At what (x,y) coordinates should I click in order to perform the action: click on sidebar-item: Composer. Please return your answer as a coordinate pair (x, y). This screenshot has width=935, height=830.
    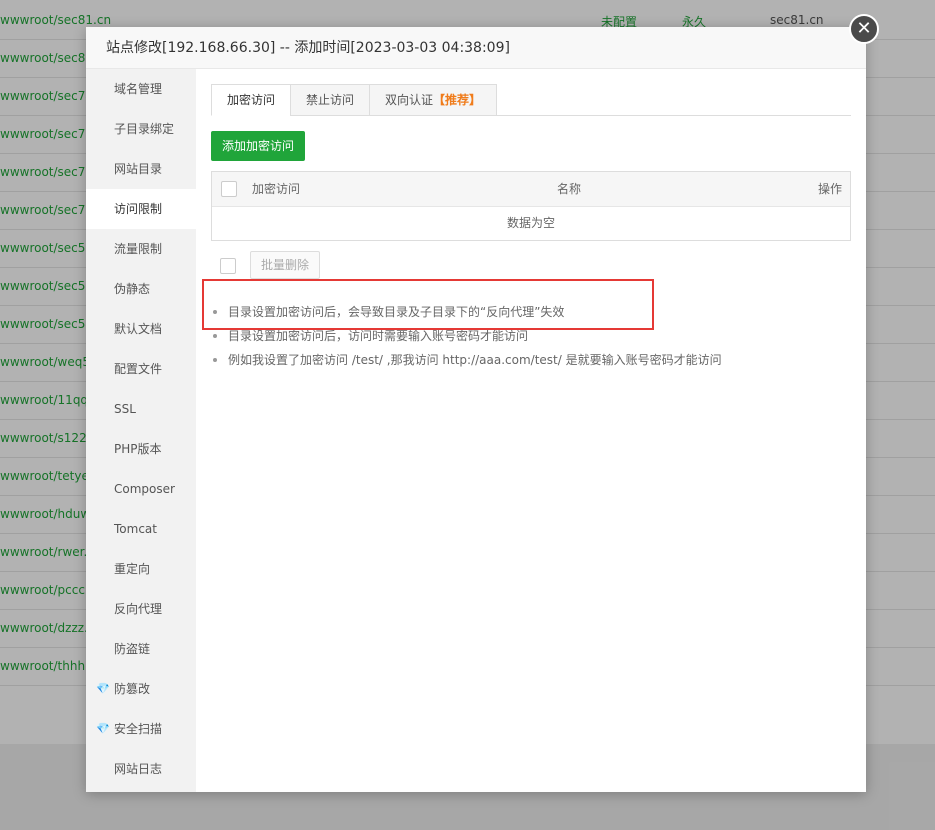
    Looking at the image, I should click on (141, 489).